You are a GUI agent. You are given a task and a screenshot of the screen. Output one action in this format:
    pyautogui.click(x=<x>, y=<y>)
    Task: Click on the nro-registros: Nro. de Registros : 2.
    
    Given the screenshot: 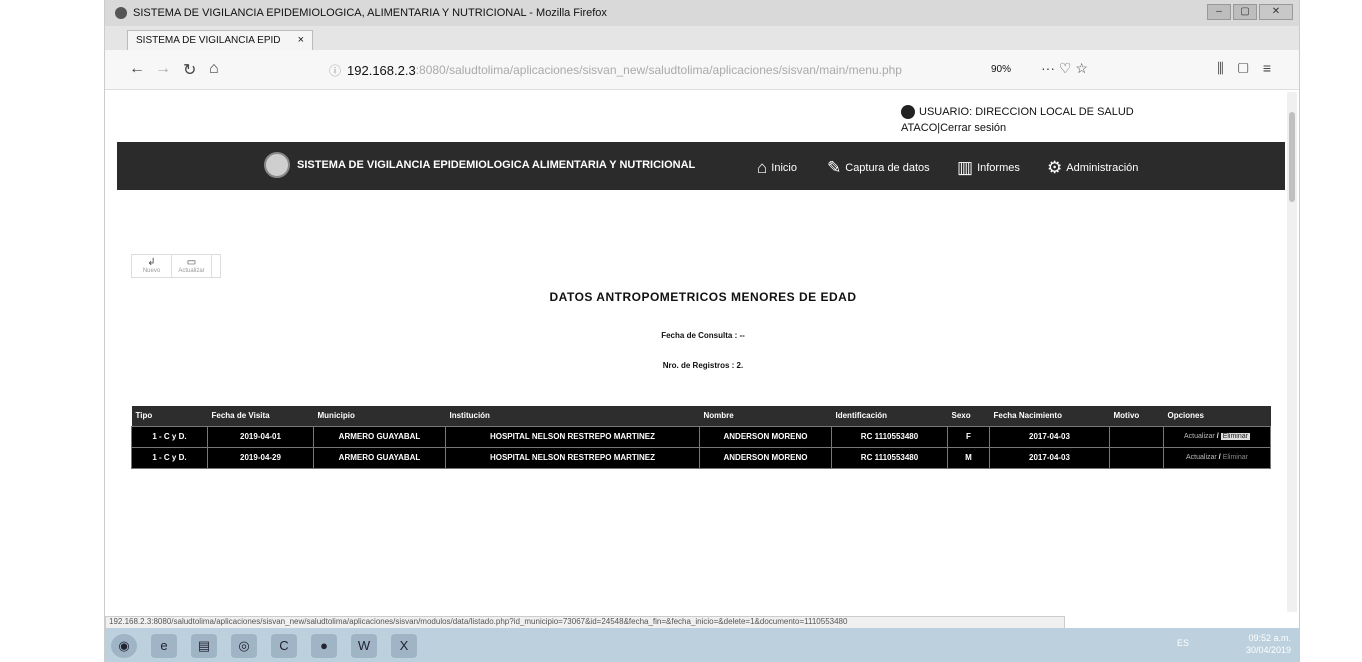 What is the action you would take?
    pyautogui.click(x=703, y=365)
    